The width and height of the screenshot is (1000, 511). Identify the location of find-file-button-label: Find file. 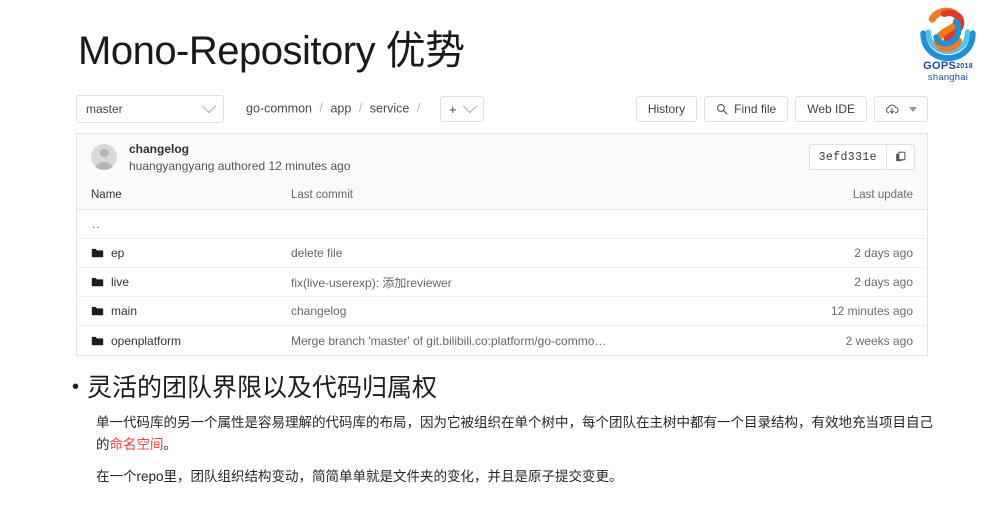
(755, 109).